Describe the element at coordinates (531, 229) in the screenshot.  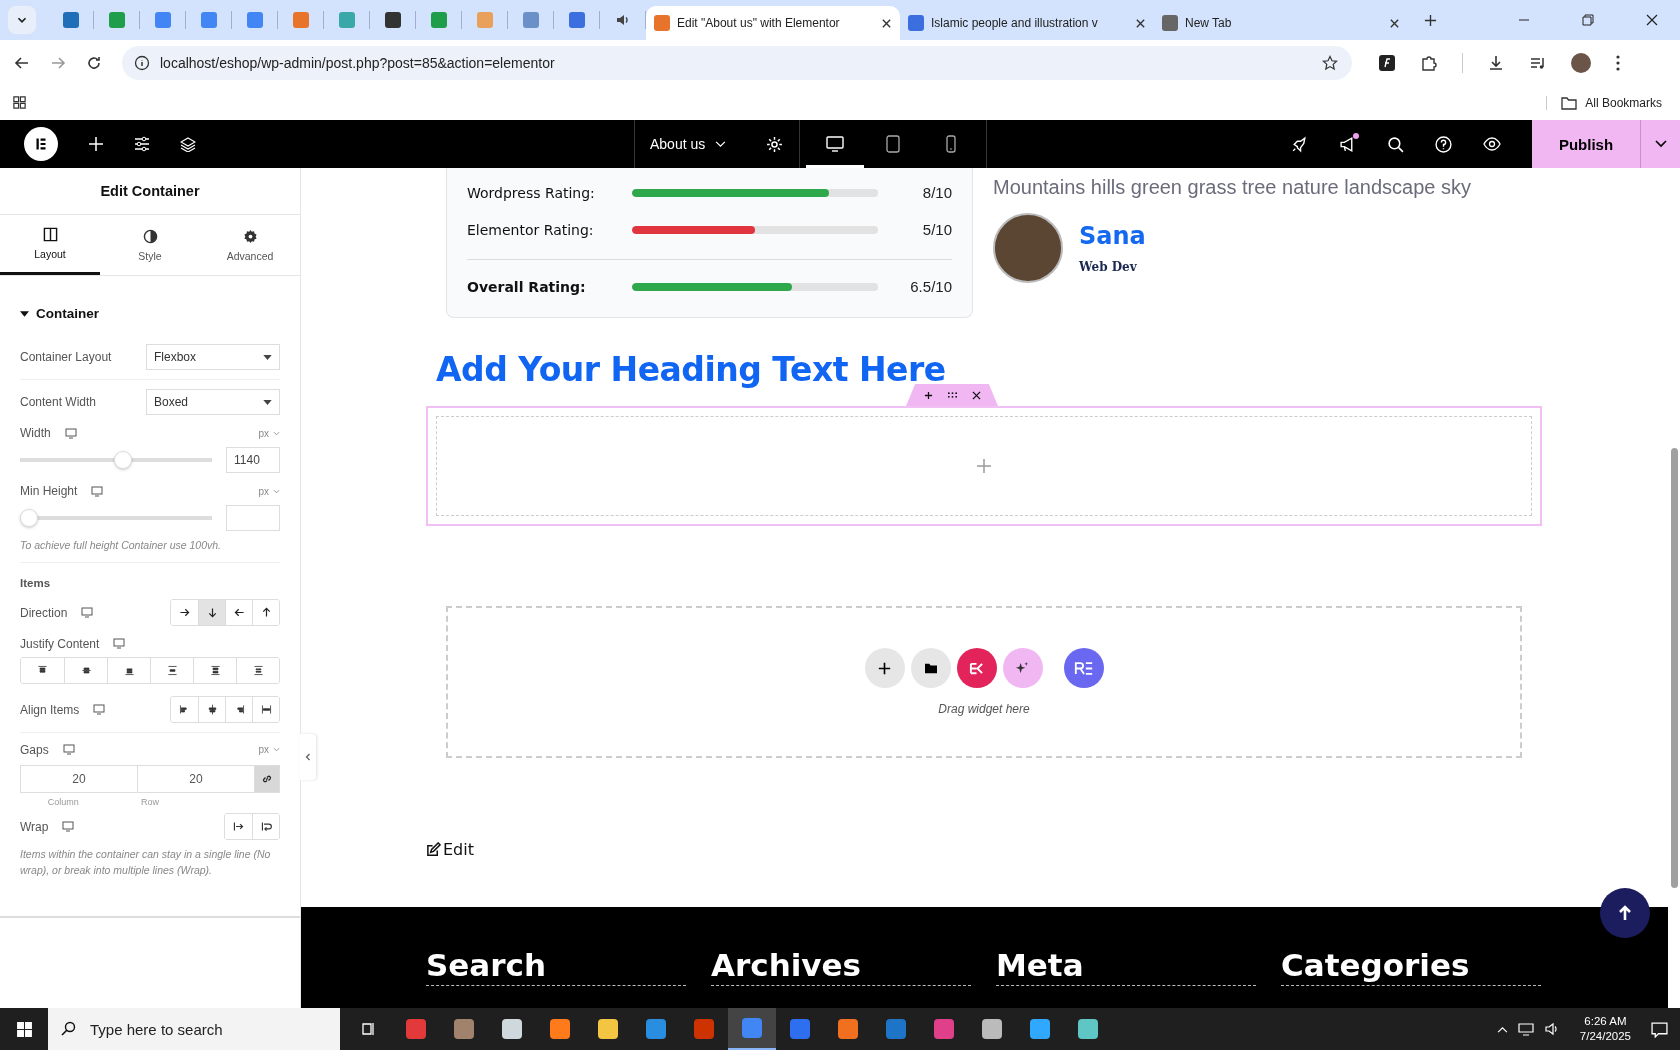
I see `rating-label: Elementor Rating:` at that location.